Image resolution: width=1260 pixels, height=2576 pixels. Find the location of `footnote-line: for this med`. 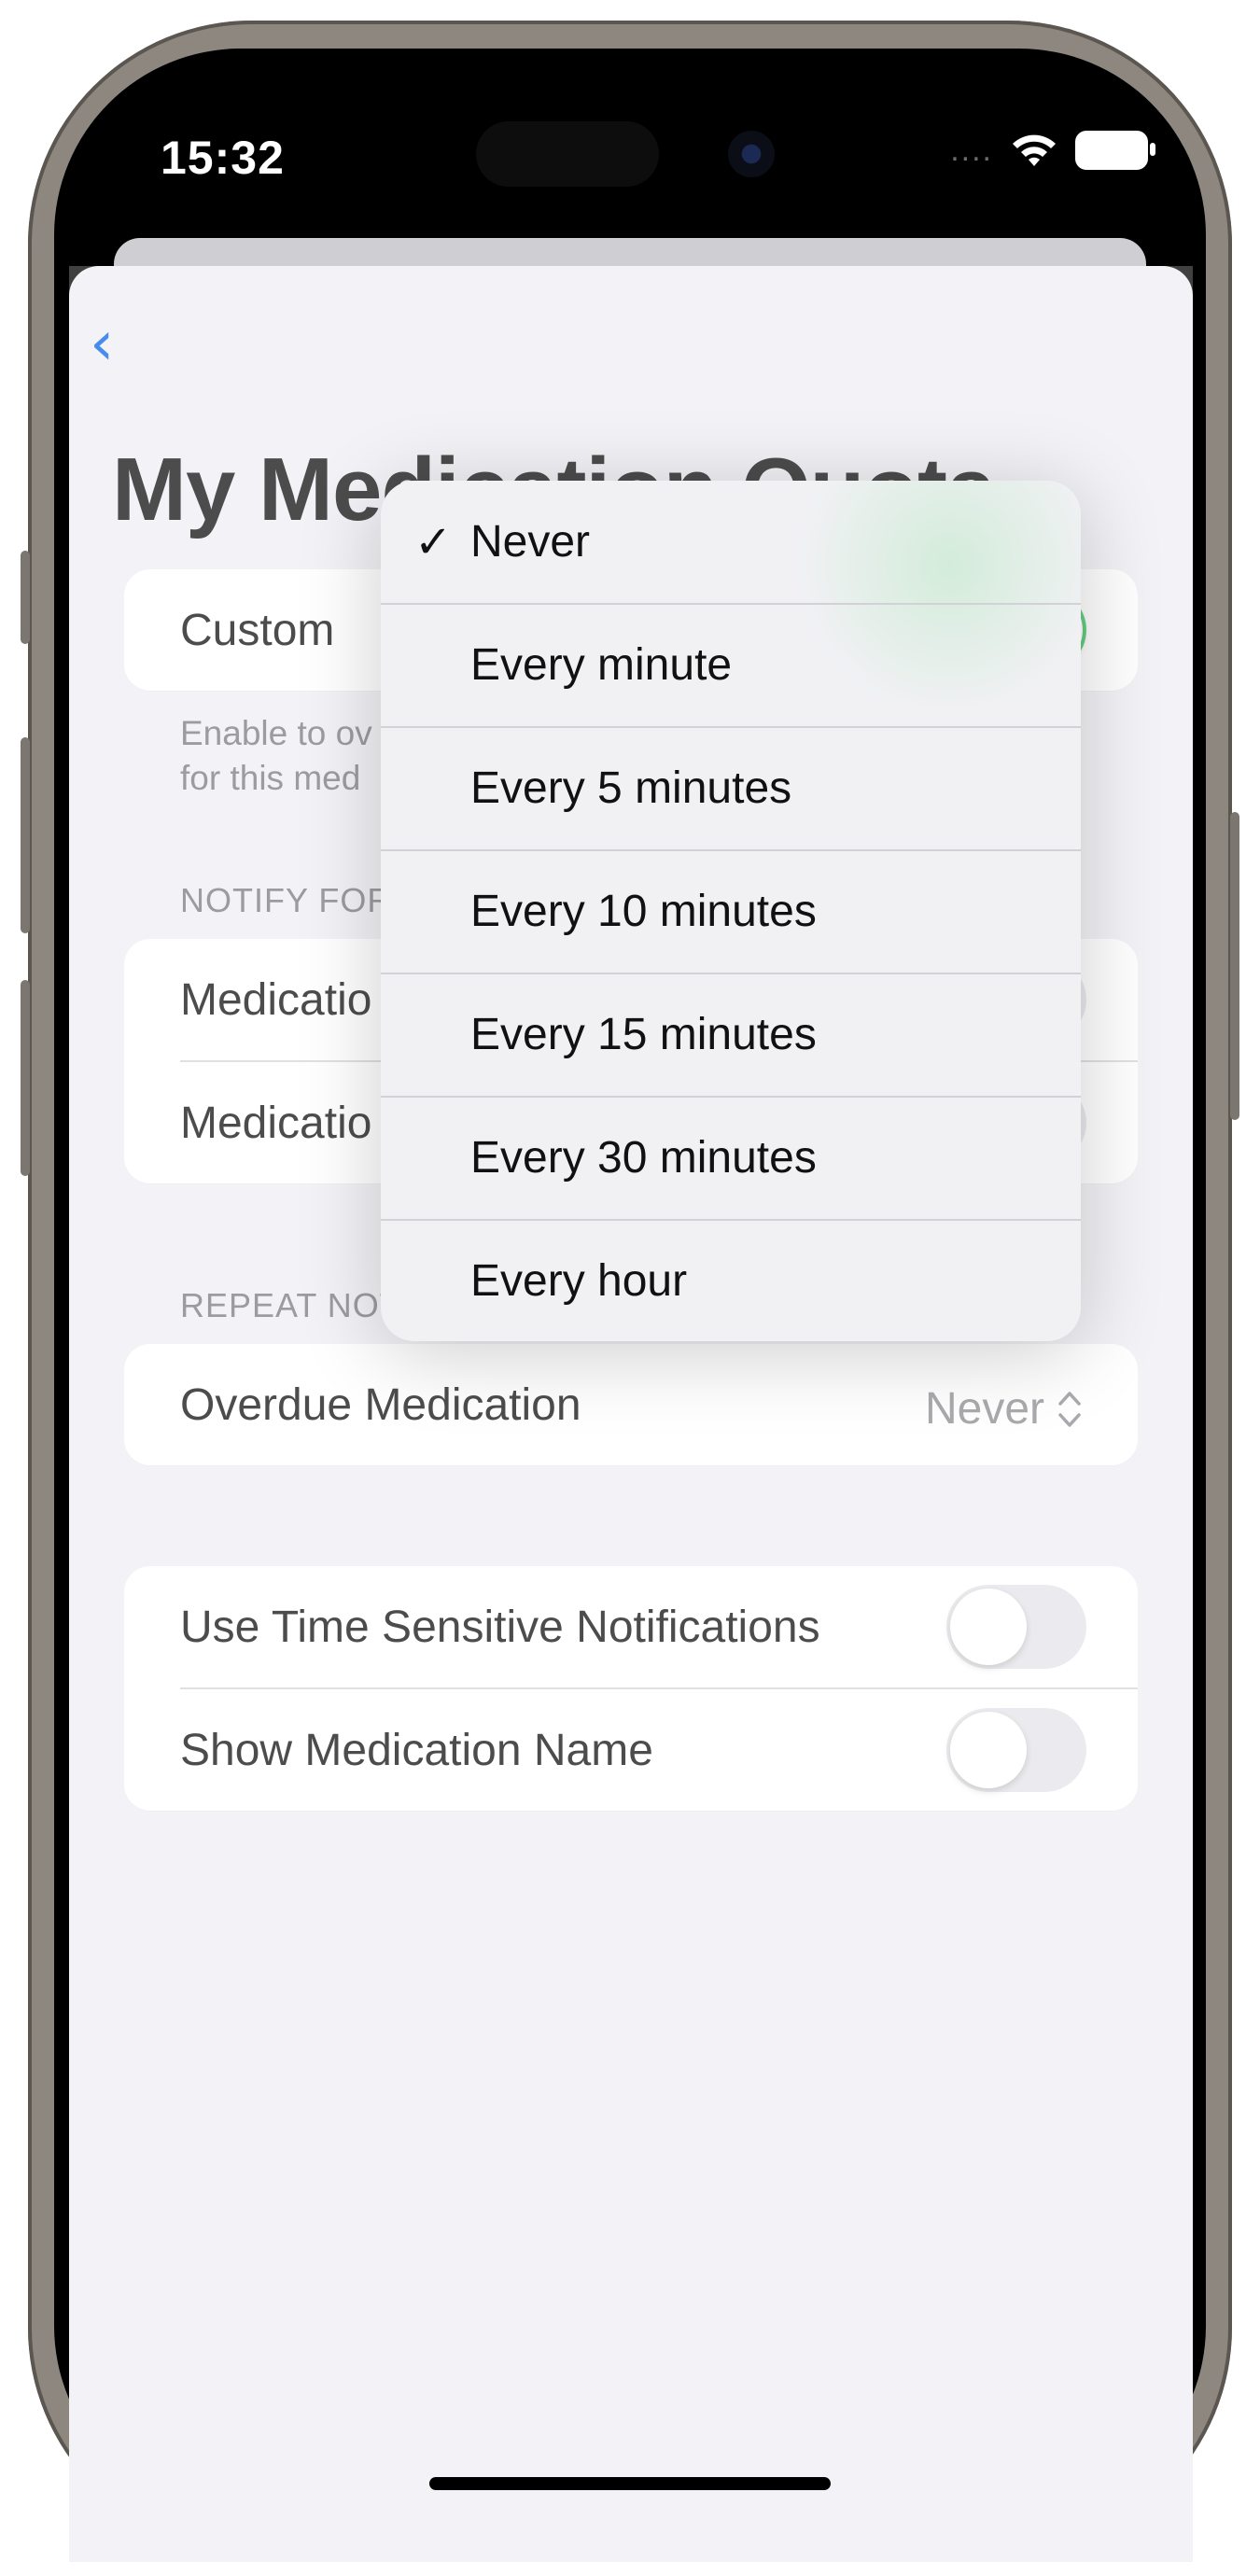

footnote-line: for this med is located at coordinates (270, 778).